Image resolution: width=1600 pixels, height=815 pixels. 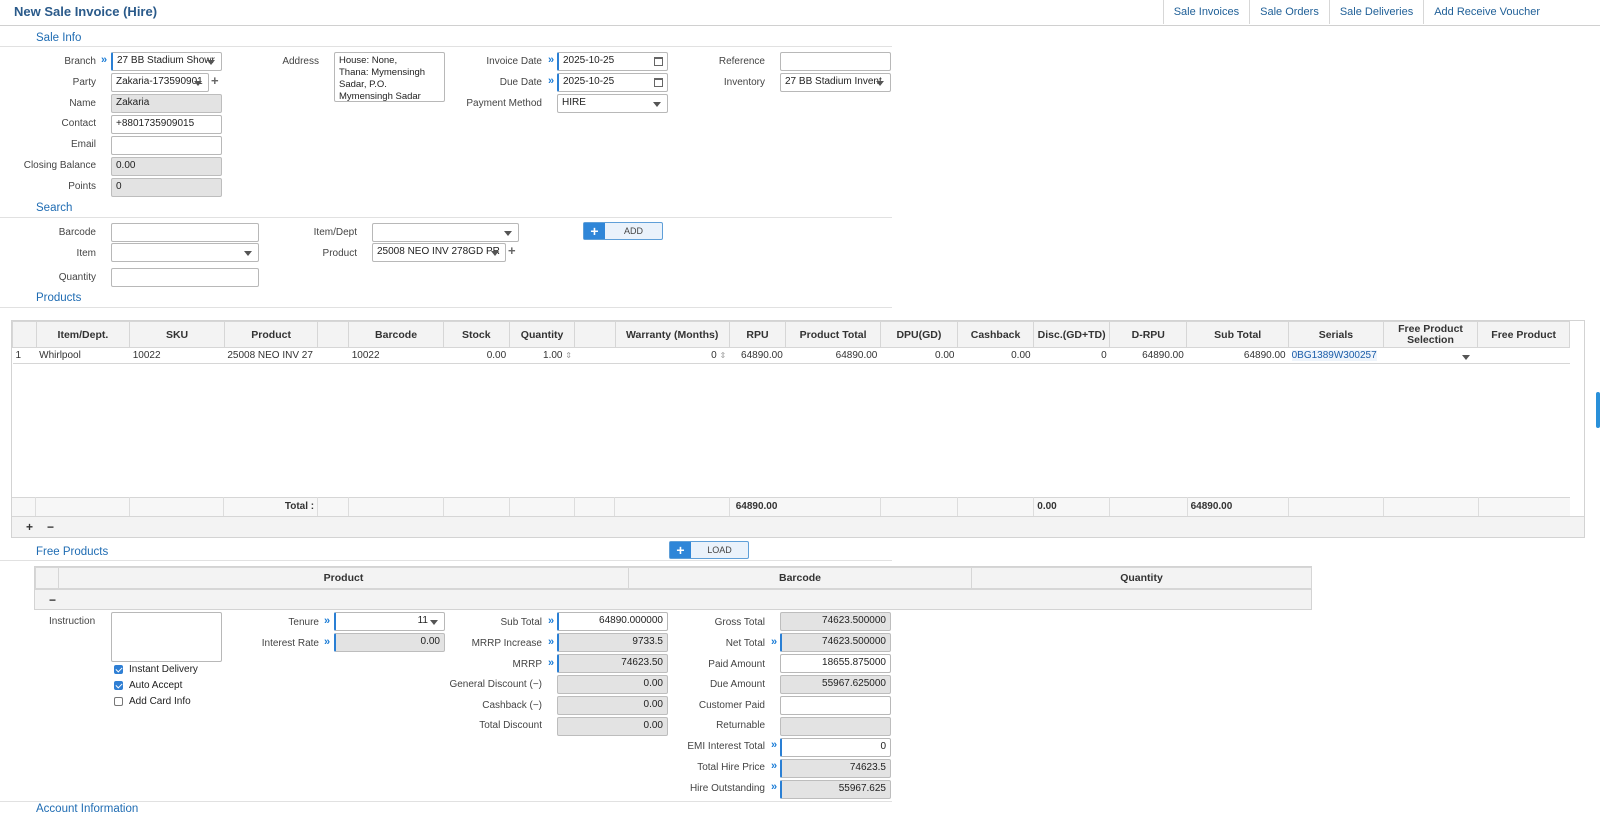 What do you see at coordinates (805, 506) in the screenshot?
I see `total-product-total: 64890.00` at bounding box center [805, 506].